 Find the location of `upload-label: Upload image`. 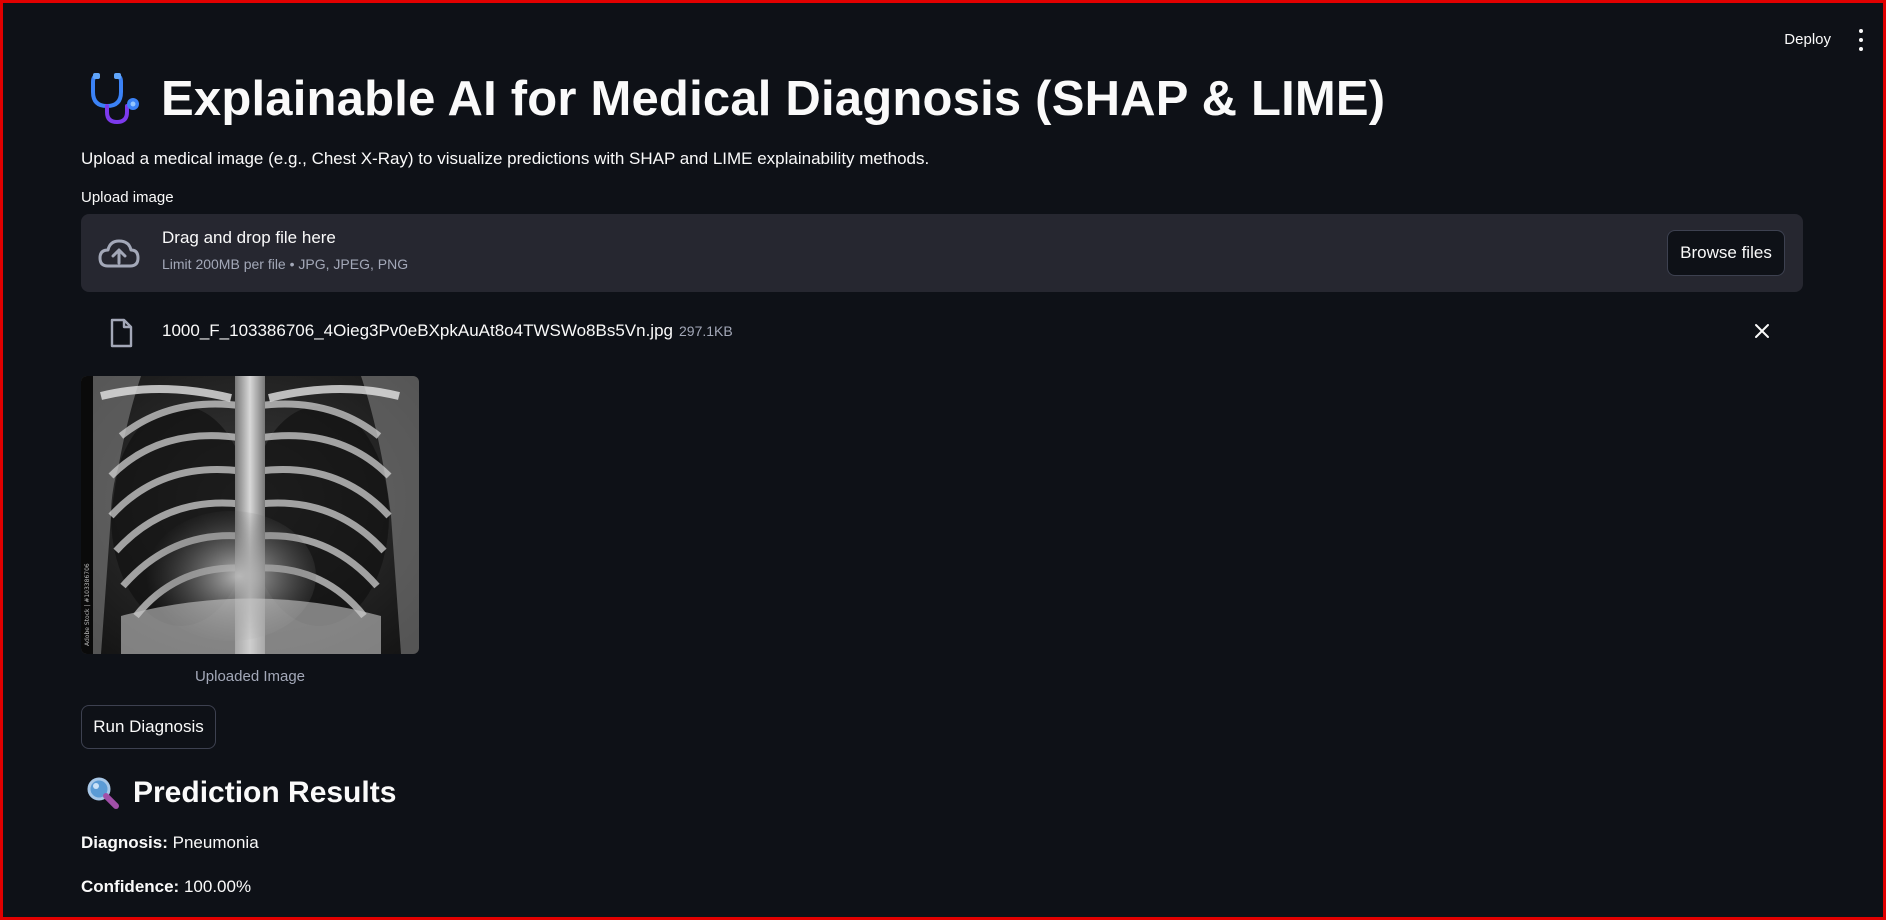

upload-label: Upload image is located at coordinates (127, 197).